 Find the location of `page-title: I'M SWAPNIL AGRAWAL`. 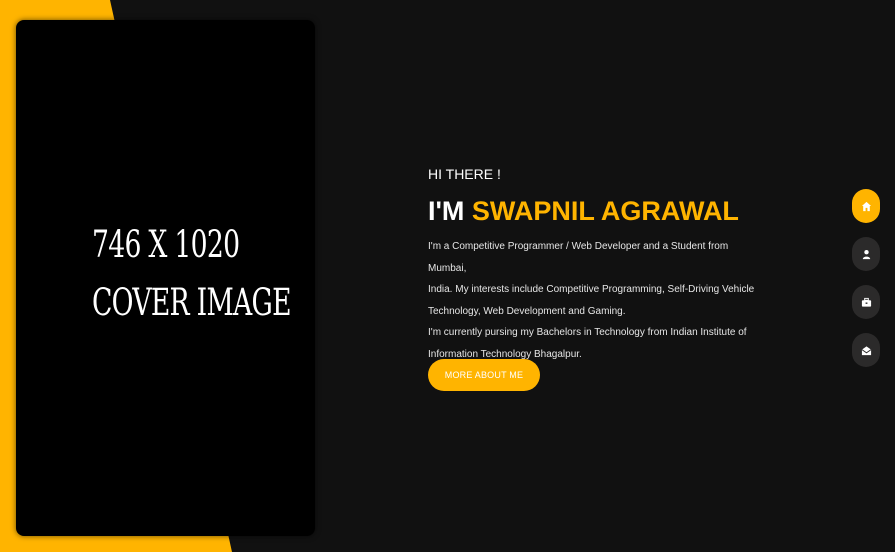

page-title: I'M SWAPNIL AGRAWAL is located at coordinates (593, 211).